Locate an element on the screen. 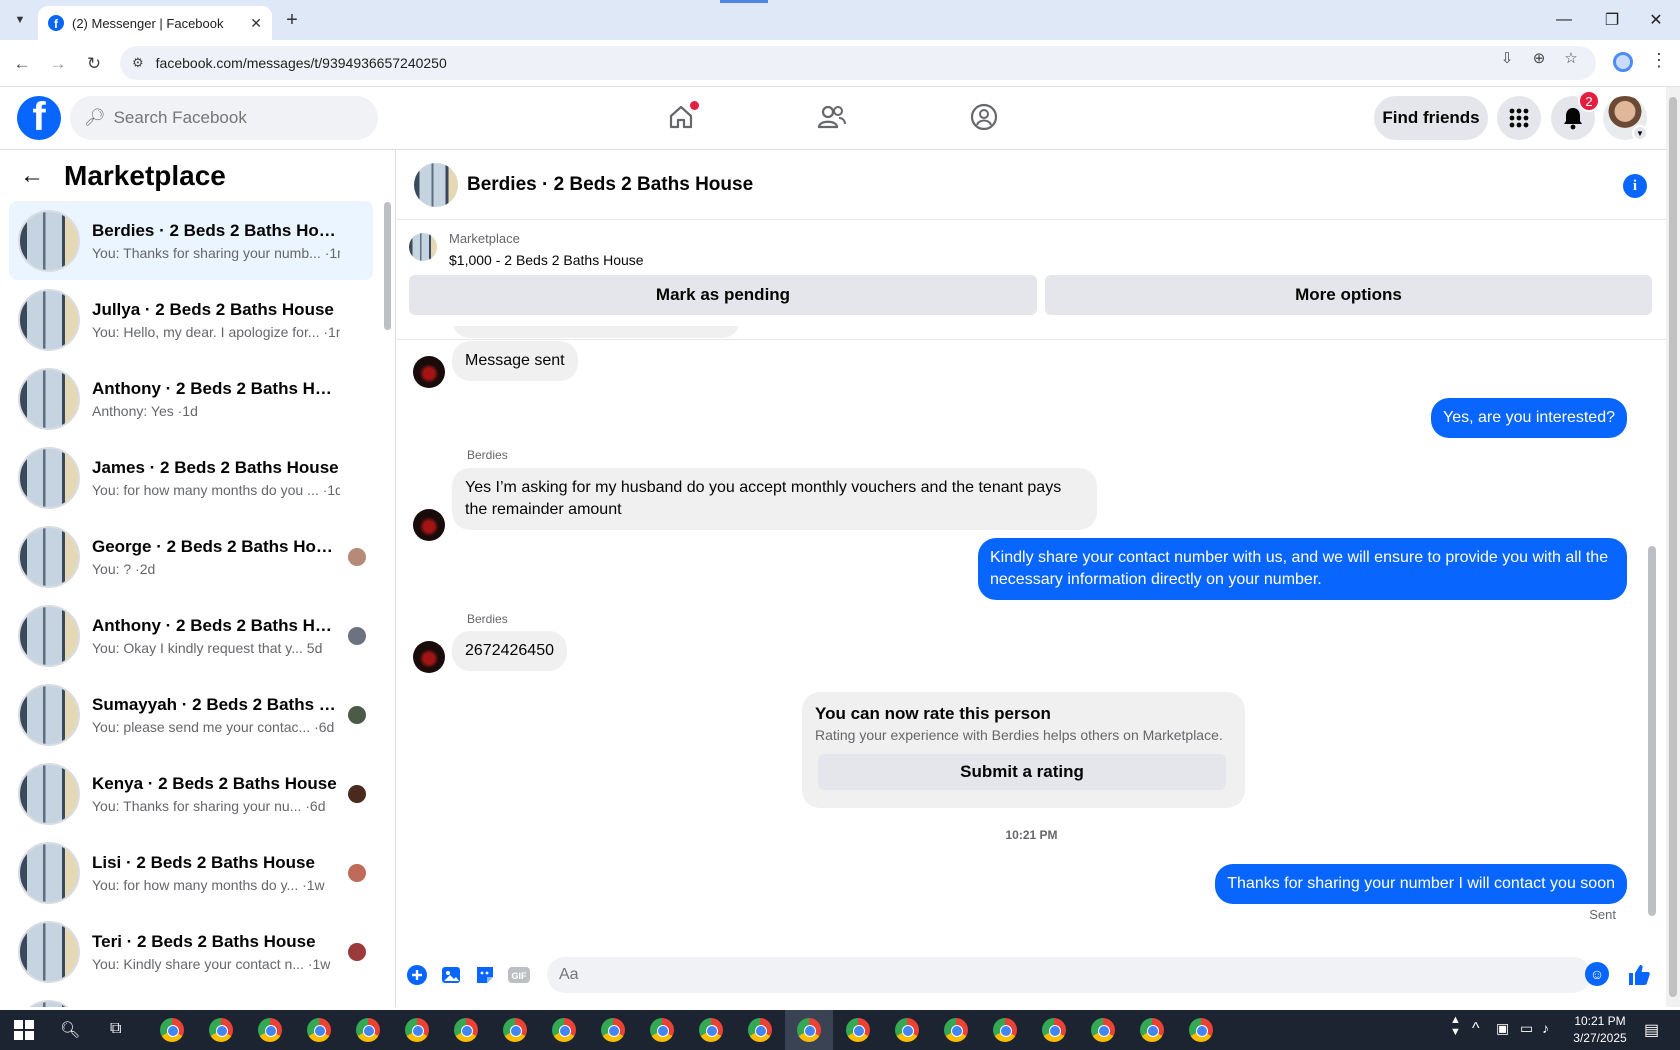  info-icon: i is located at coordinates (1635, 186).